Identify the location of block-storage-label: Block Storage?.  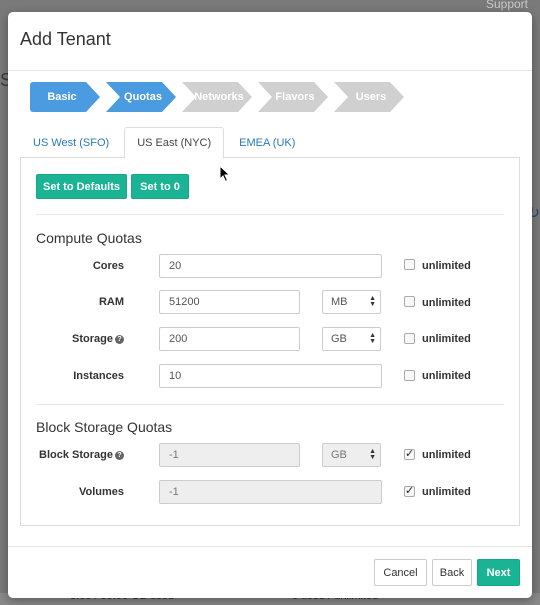
(72, 455).